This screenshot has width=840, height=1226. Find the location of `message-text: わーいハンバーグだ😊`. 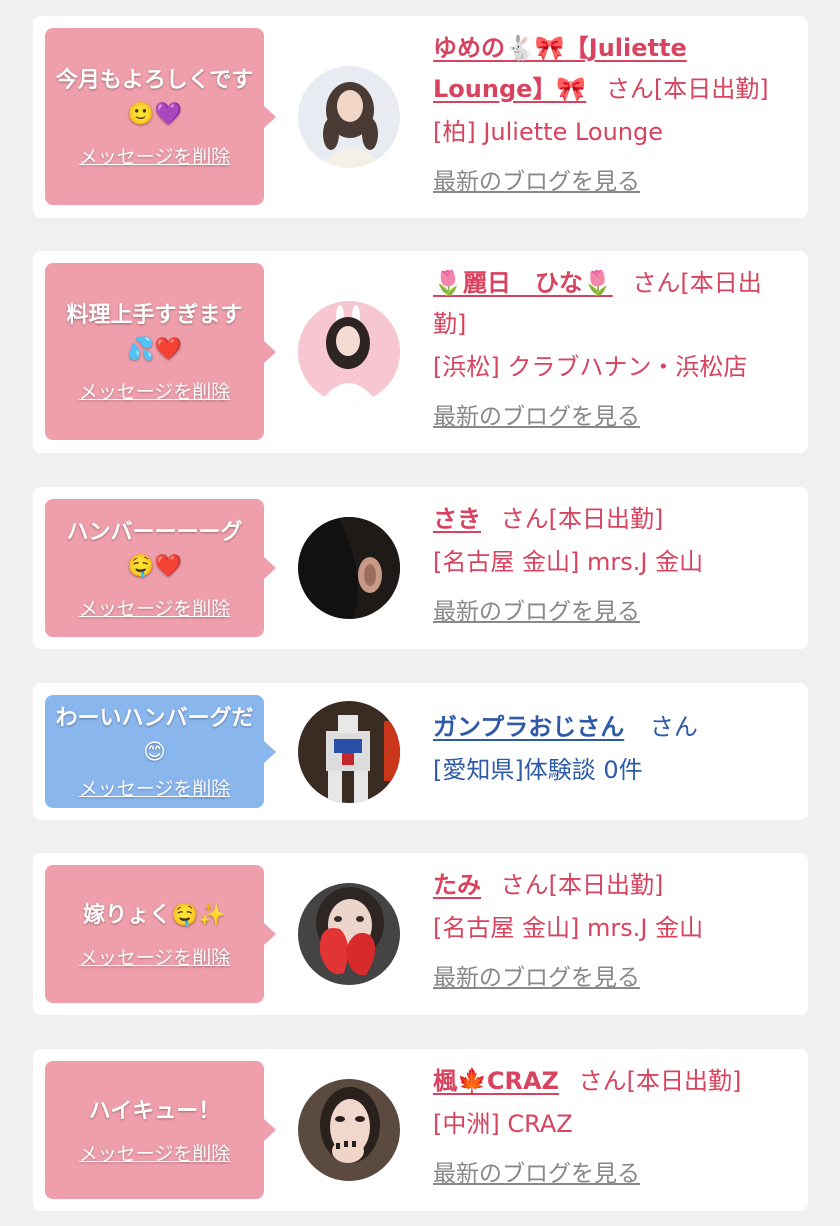

message-text: わーいハンバーグだ😊 is located at coordinates (154, 735).